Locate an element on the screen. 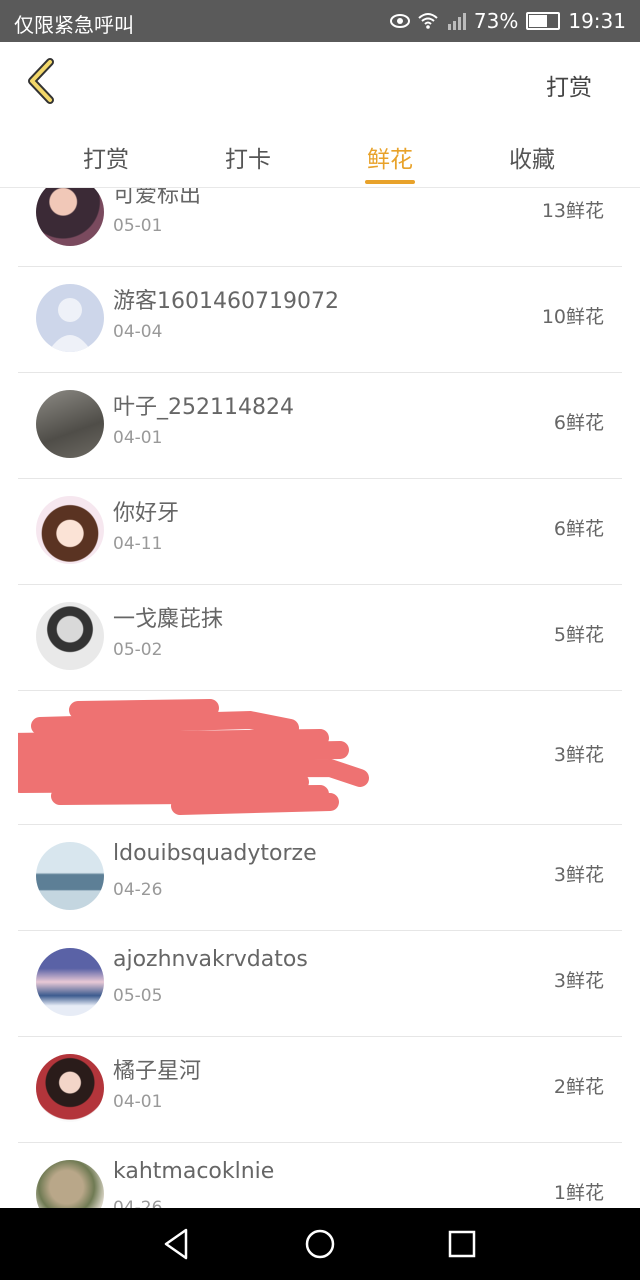 The image size is (640, 1280). flower-count: 5鲜花 is located at coordinates (578, 635).